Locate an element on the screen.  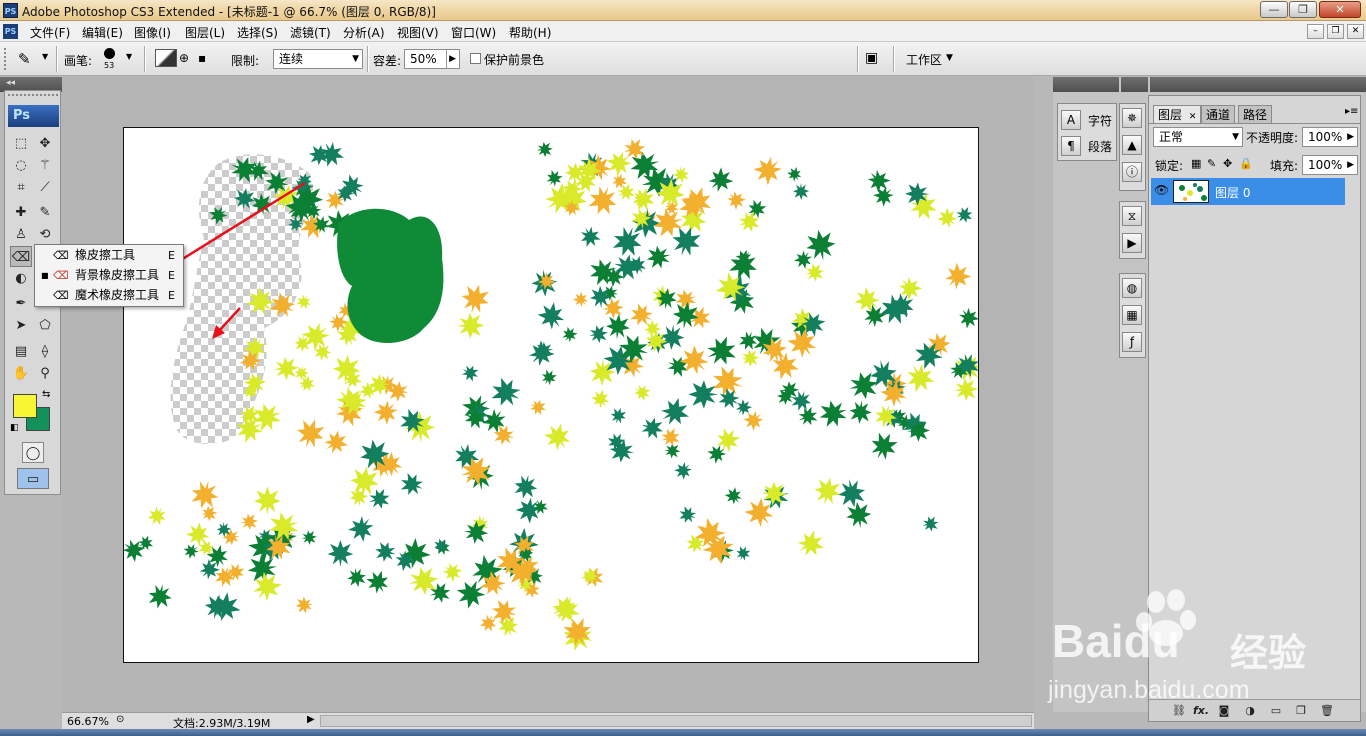
menu-view: 视图(V) is located at coordinates (418, 32).